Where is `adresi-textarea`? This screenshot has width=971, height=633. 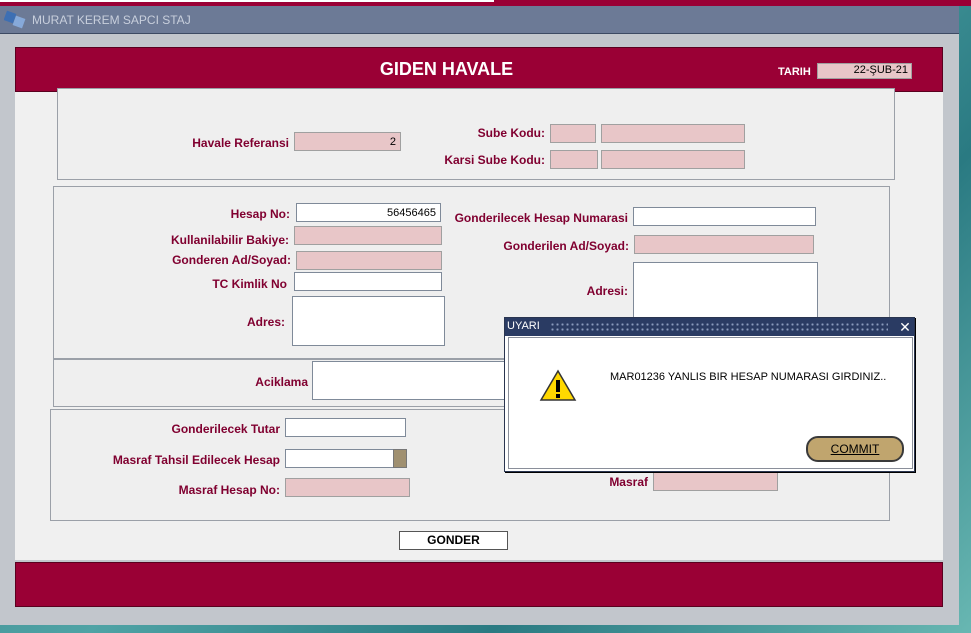
adresi-textarea is located at coordinates (725, 291).